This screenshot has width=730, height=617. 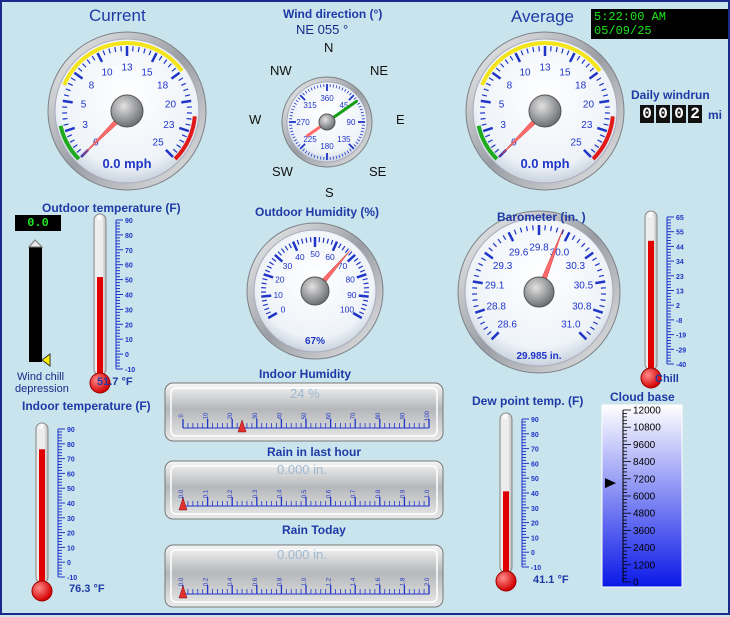 I want to click on wind-chill-top-arrow, so click(x=35, y=243).